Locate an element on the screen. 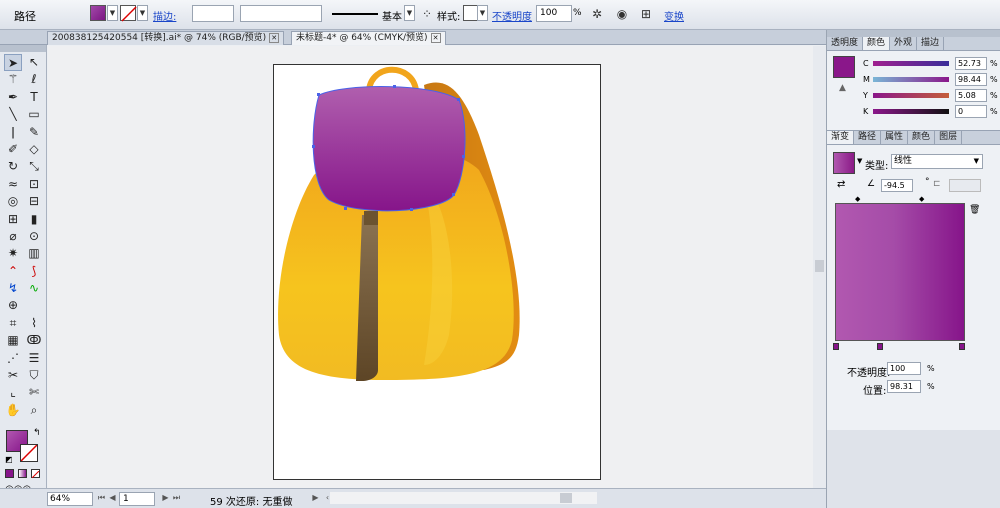 This screenshot has width=1000, height=508. last-artboard-icon: ⏭ is located at coordinates (176, 498).